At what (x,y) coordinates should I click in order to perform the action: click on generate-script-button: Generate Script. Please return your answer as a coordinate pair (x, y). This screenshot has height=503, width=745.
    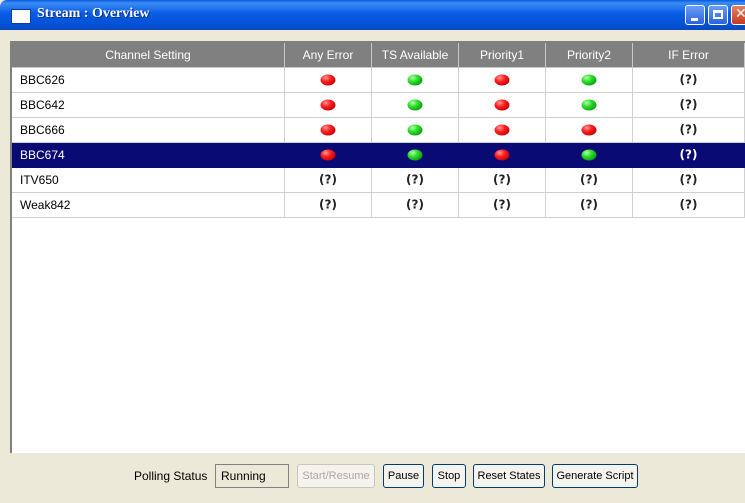
    Looking at the image, I should click on (595, 476).